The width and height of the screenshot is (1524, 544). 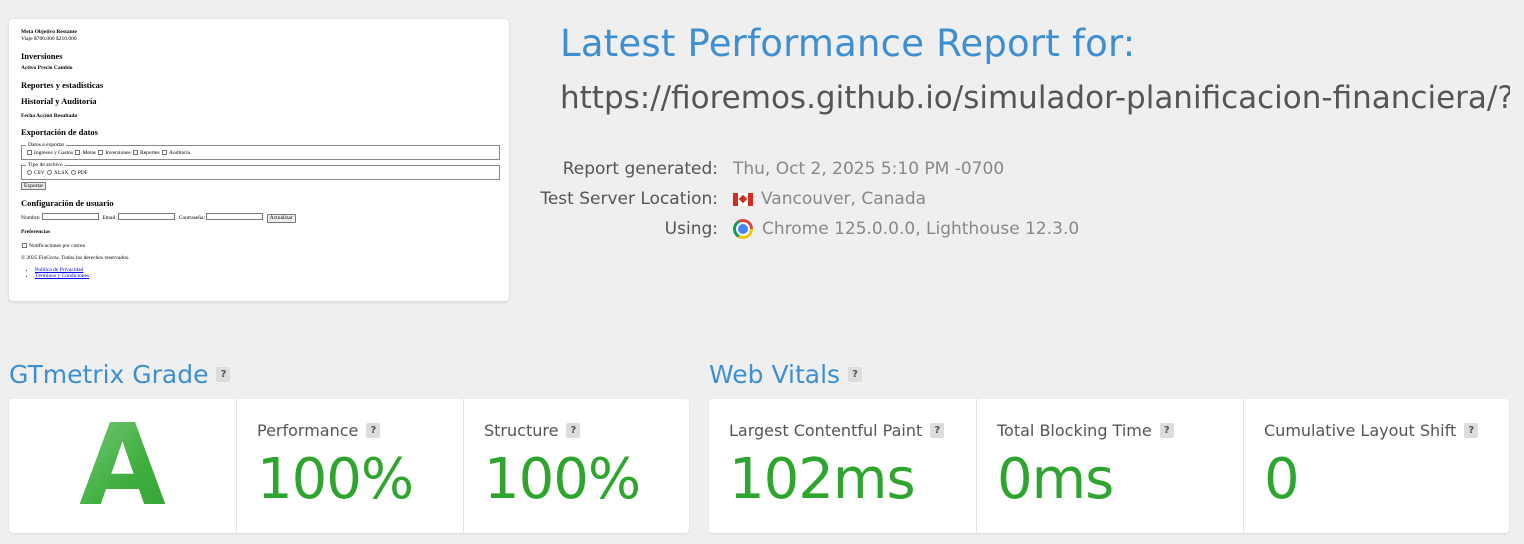 I want to click on meta-value-text: Chrome 125.0.0.0, Lighthouse 12.3.0, so click(x=921, y=229).